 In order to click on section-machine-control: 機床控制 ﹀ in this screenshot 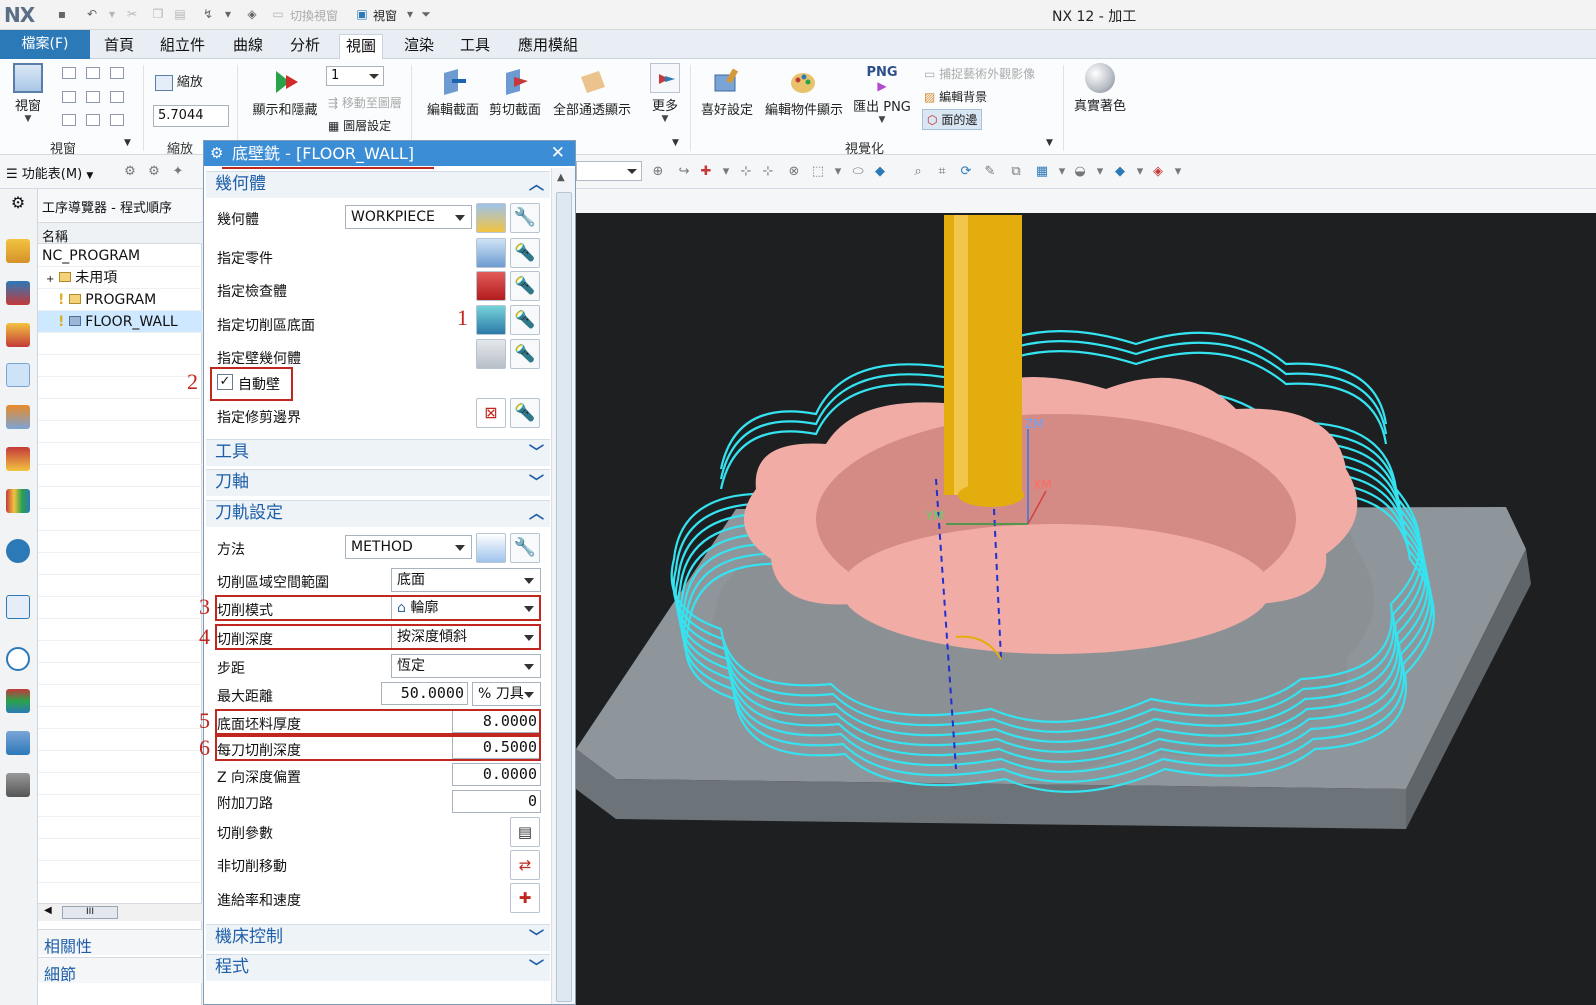, I will do `click(378, 937)`.